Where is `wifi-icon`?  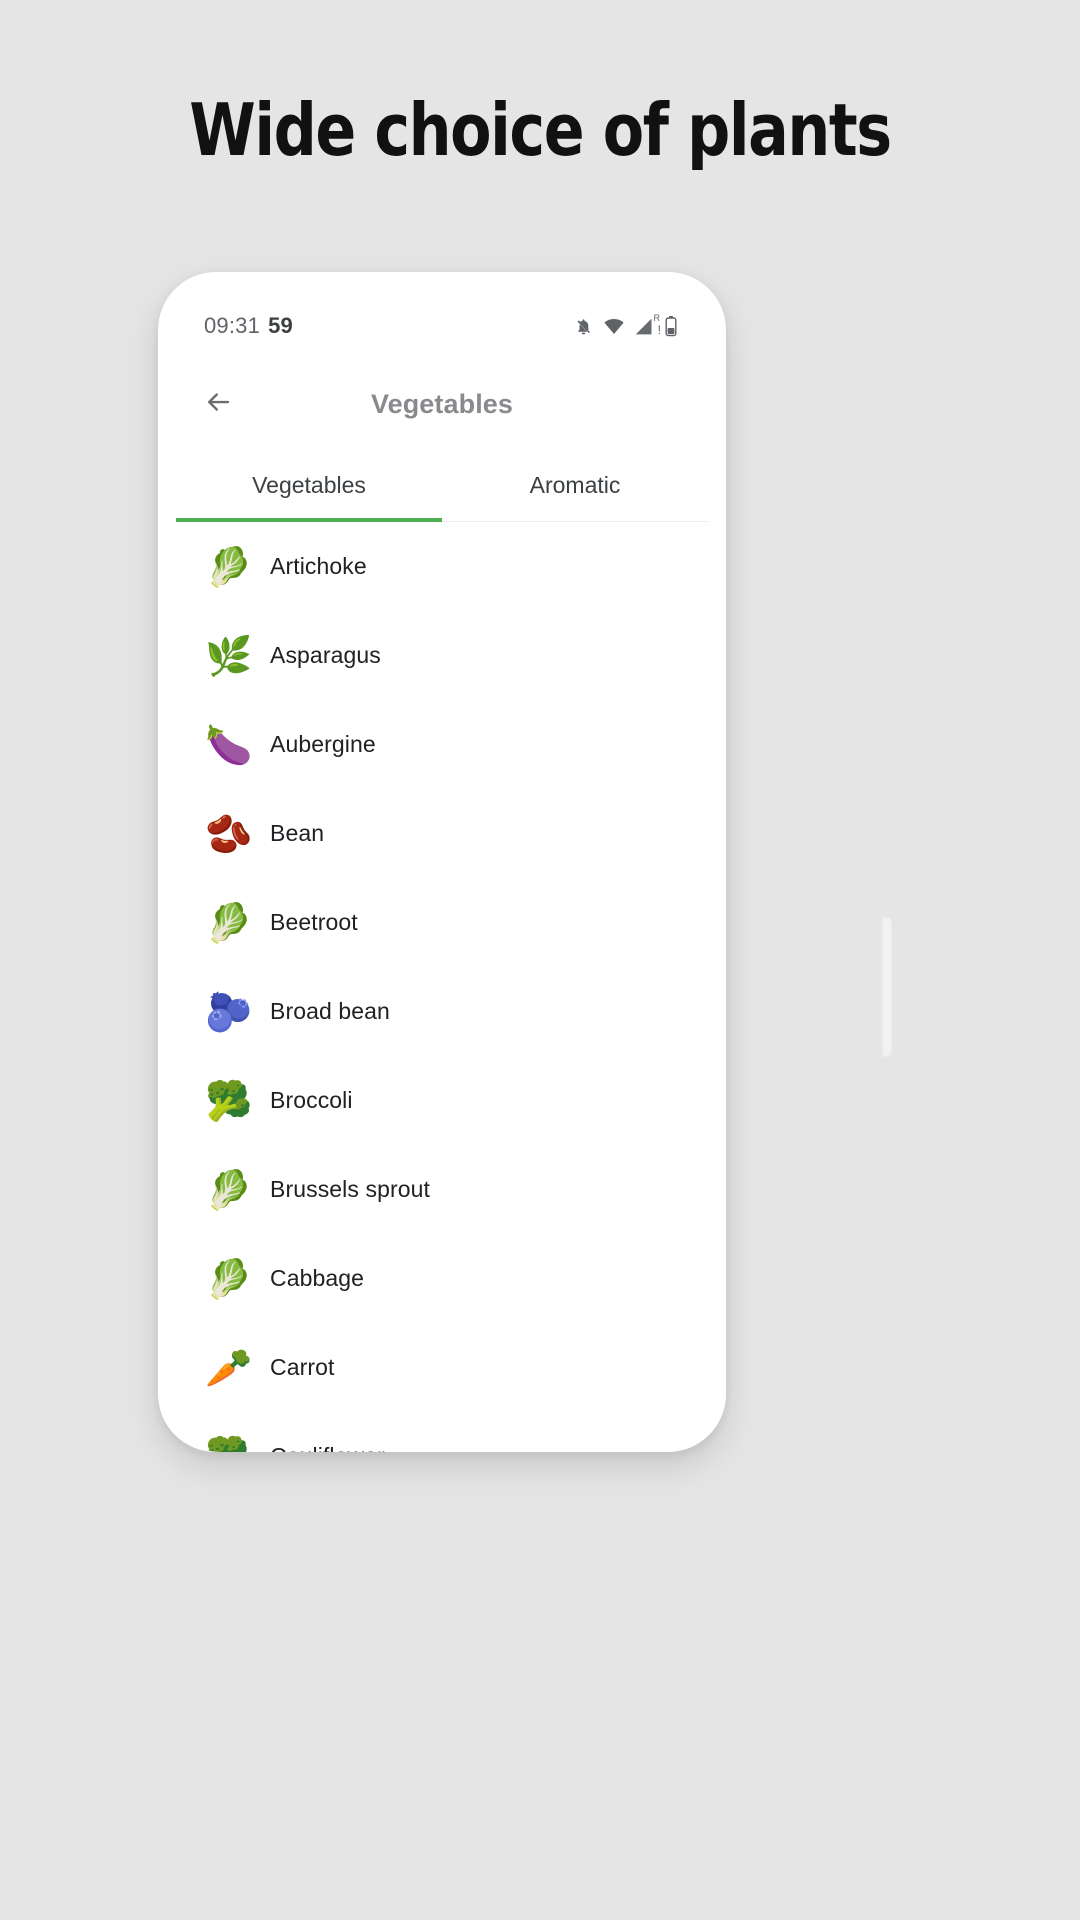
wifi-icon is located at coordinates (614, 326).